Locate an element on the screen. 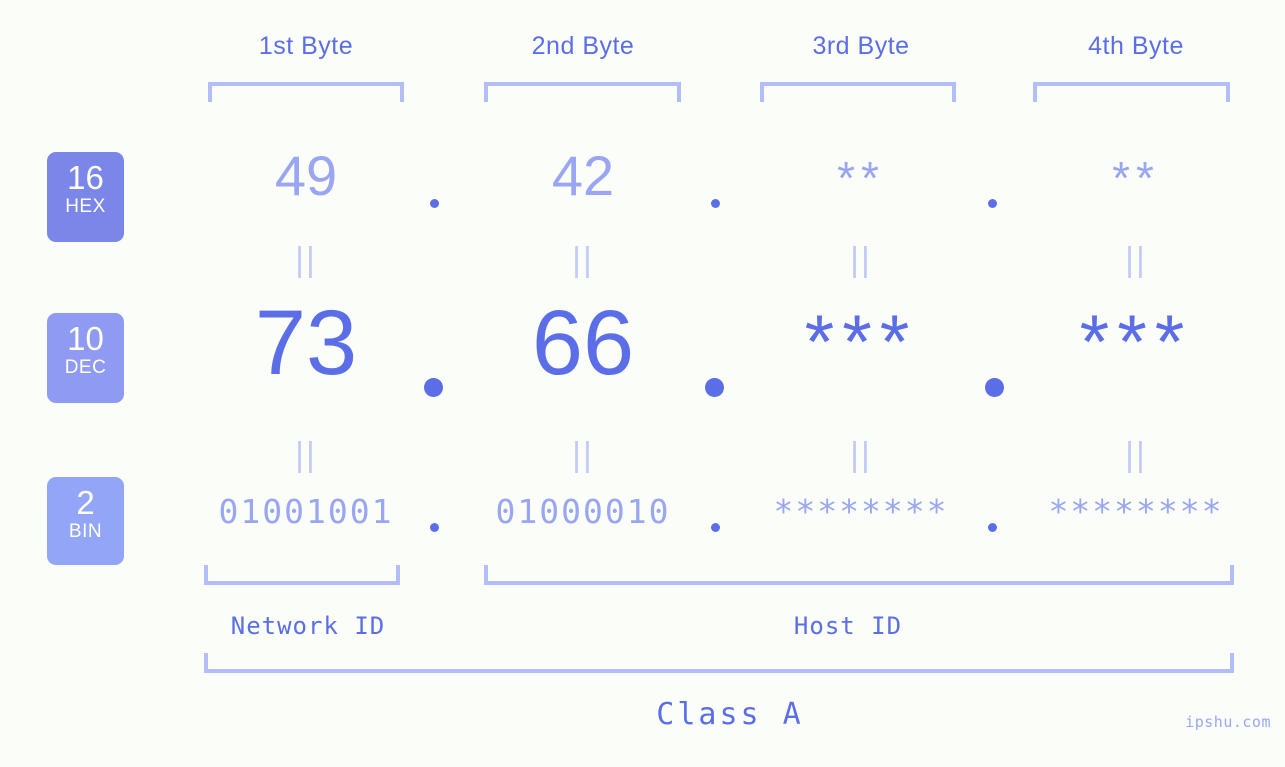 The width and height of the screenshot is (1285, 767). class-label: Class A is located at coordinates (730, 714).